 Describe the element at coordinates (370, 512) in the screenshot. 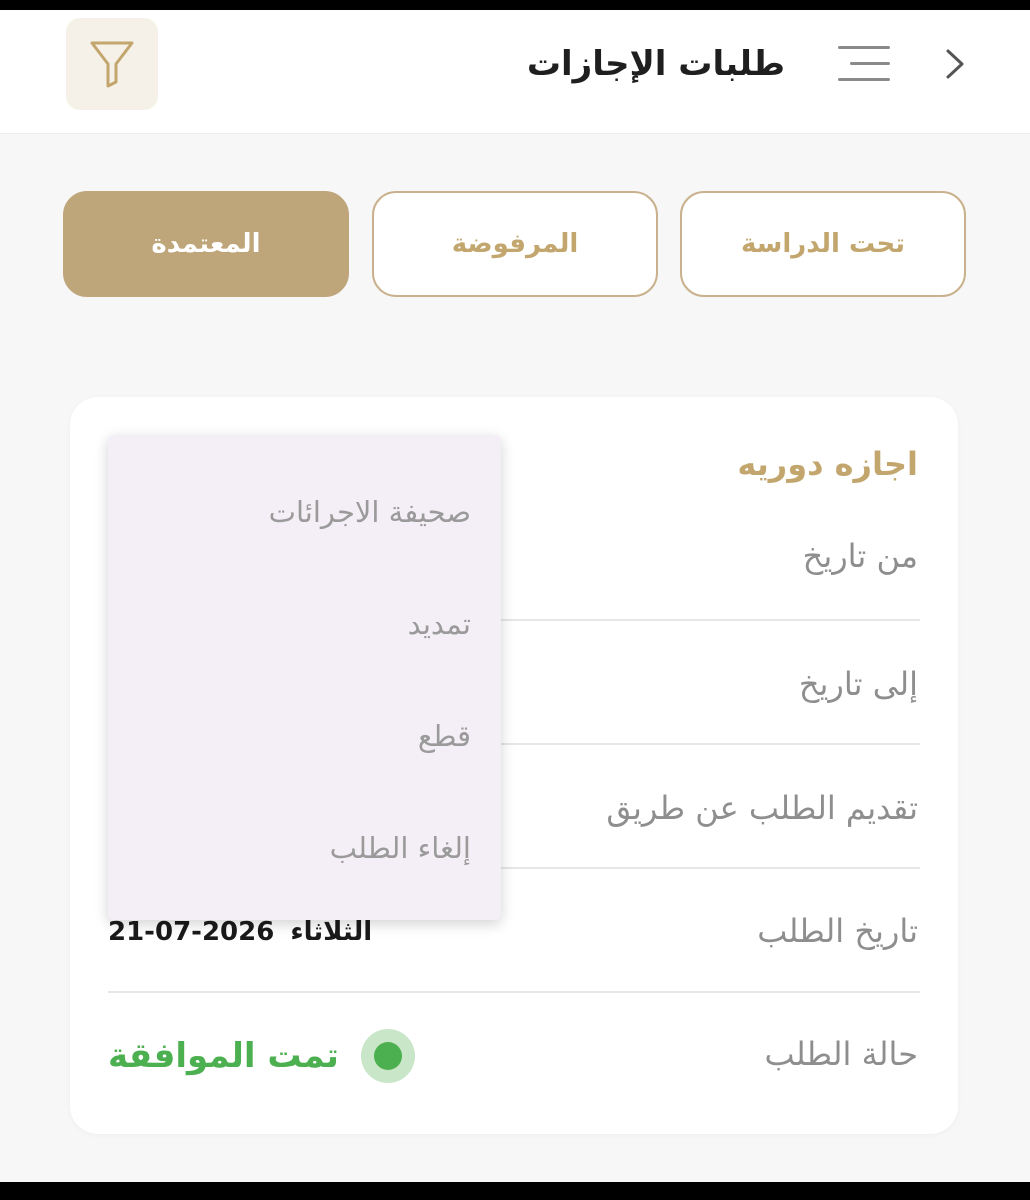

I see `menu-item-procedures-sheet: صحيفة الاجرائات` at that location.